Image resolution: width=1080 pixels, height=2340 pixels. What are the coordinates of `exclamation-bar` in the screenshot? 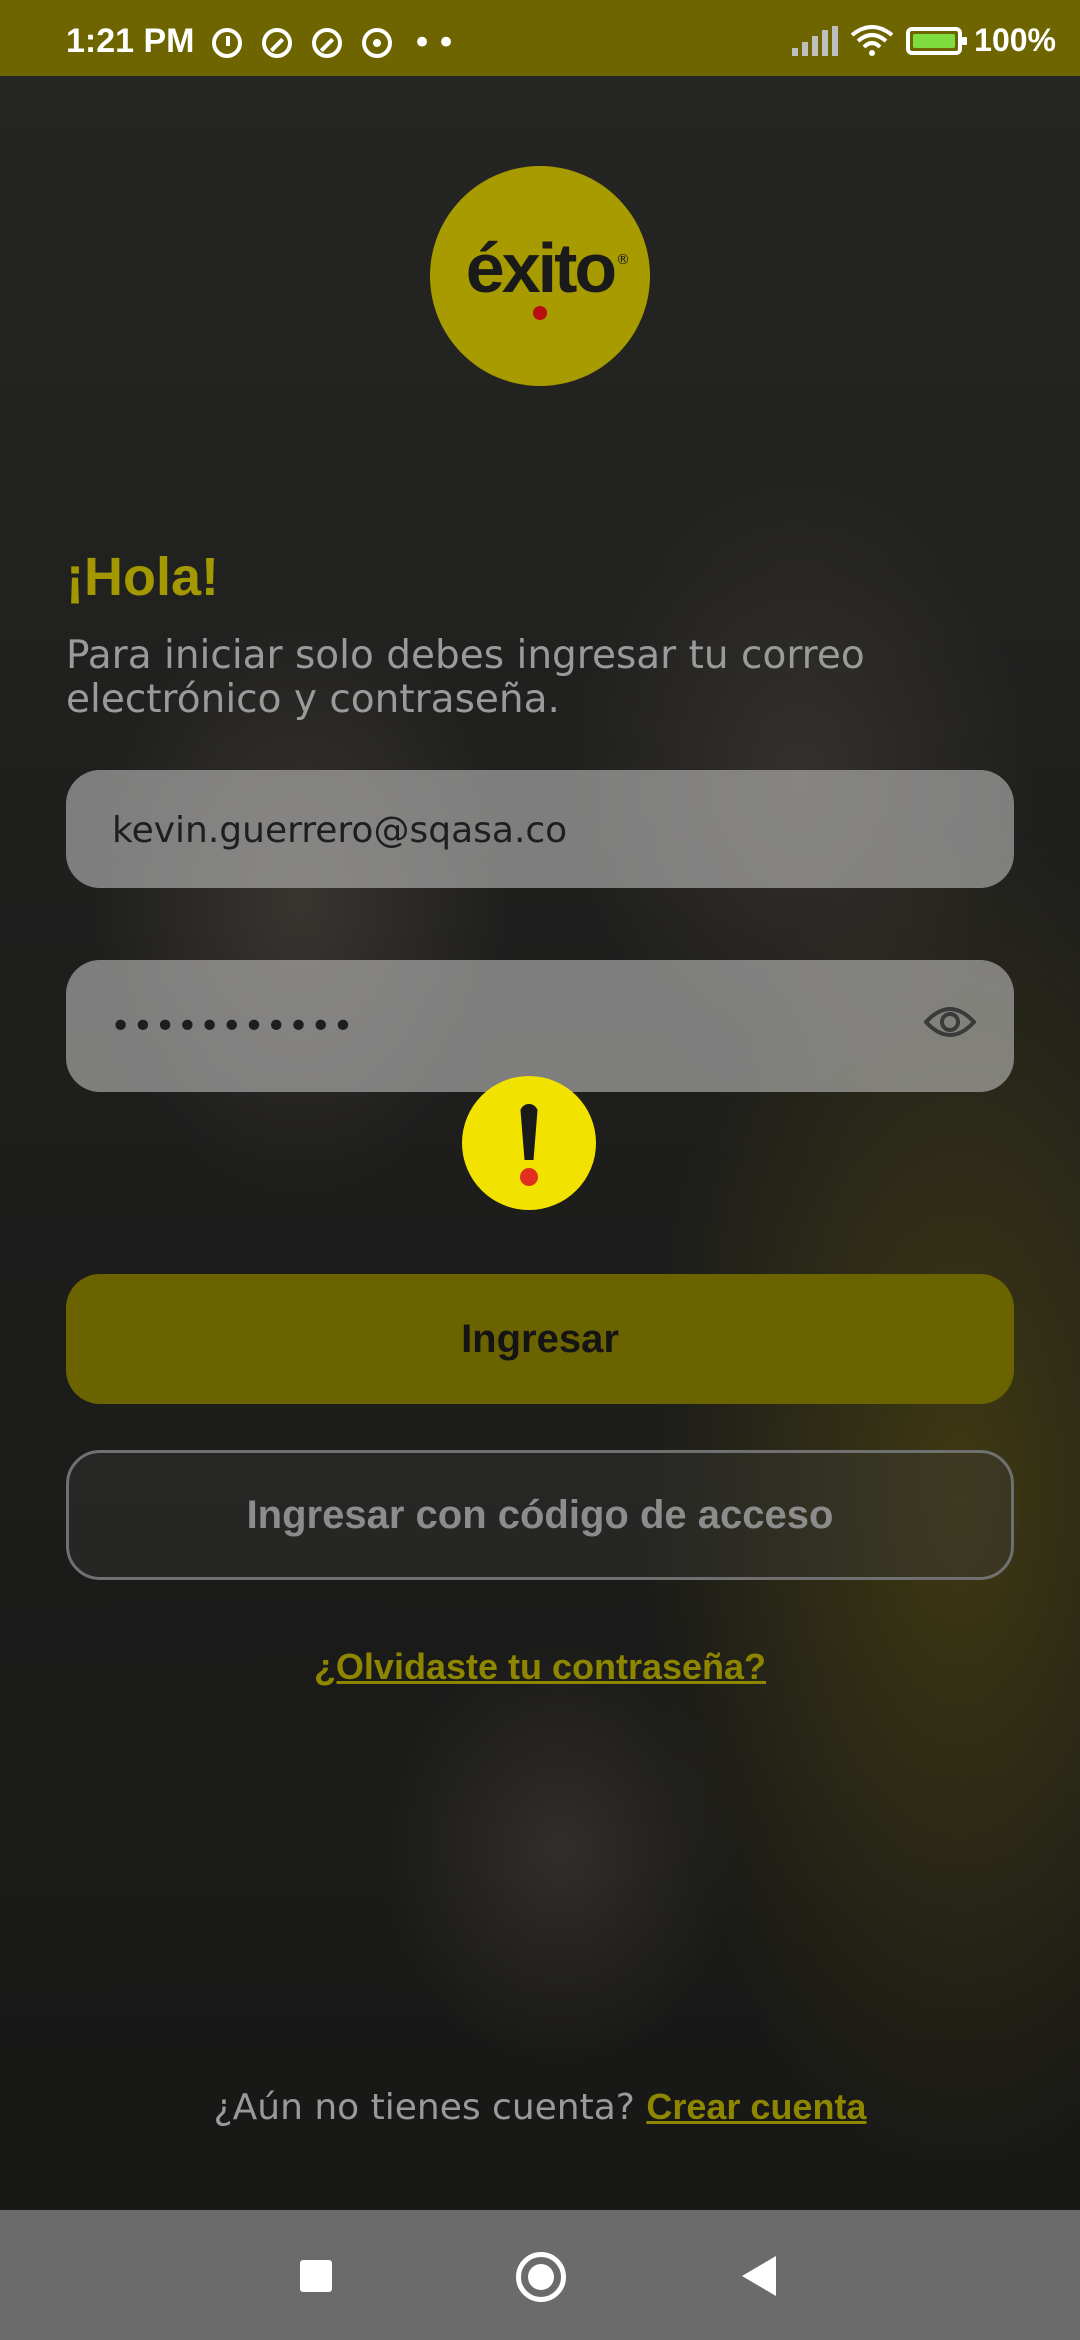 It's located at (529, 1132).